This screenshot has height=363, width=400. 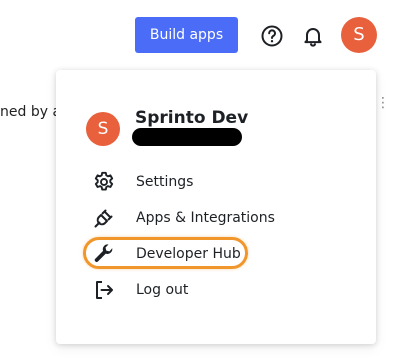 I want to click on wrench-icon, so click(x=104, y=254).